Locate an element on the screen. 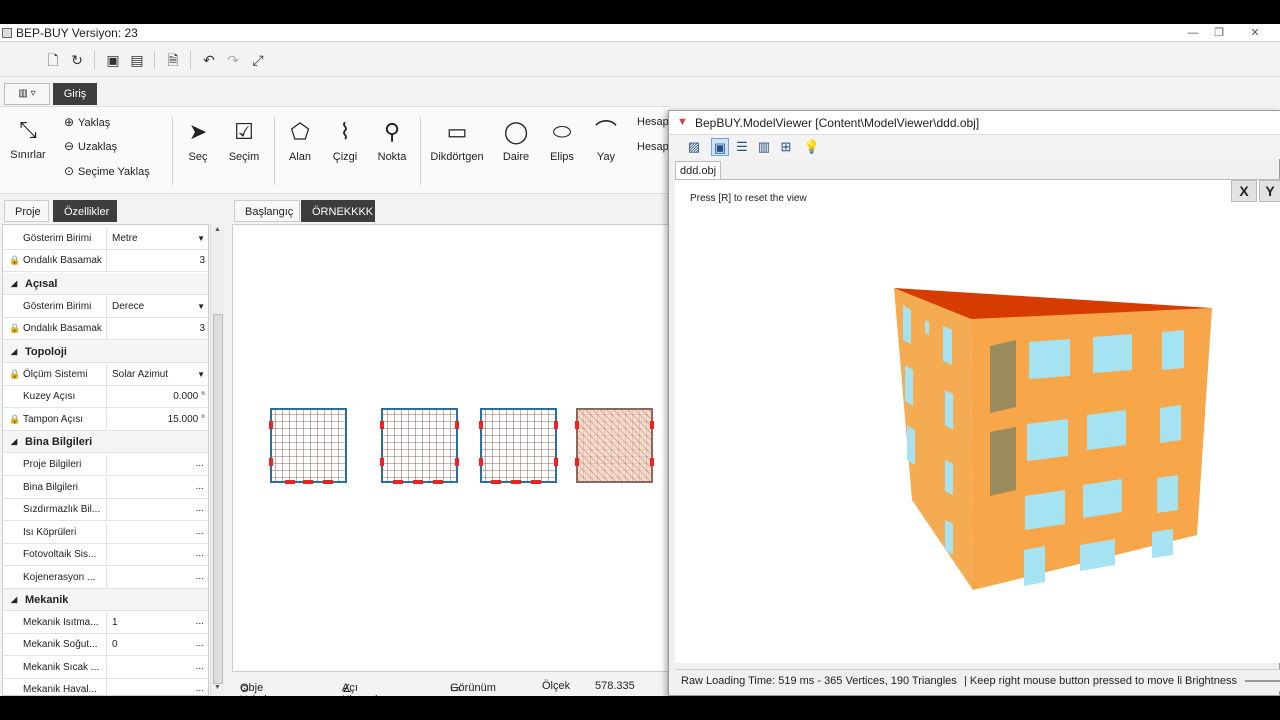 Image resolution: width=1280 pixels, height=720 pixels. hesap-button-1: Hesap is located at coordinates (653, 122).